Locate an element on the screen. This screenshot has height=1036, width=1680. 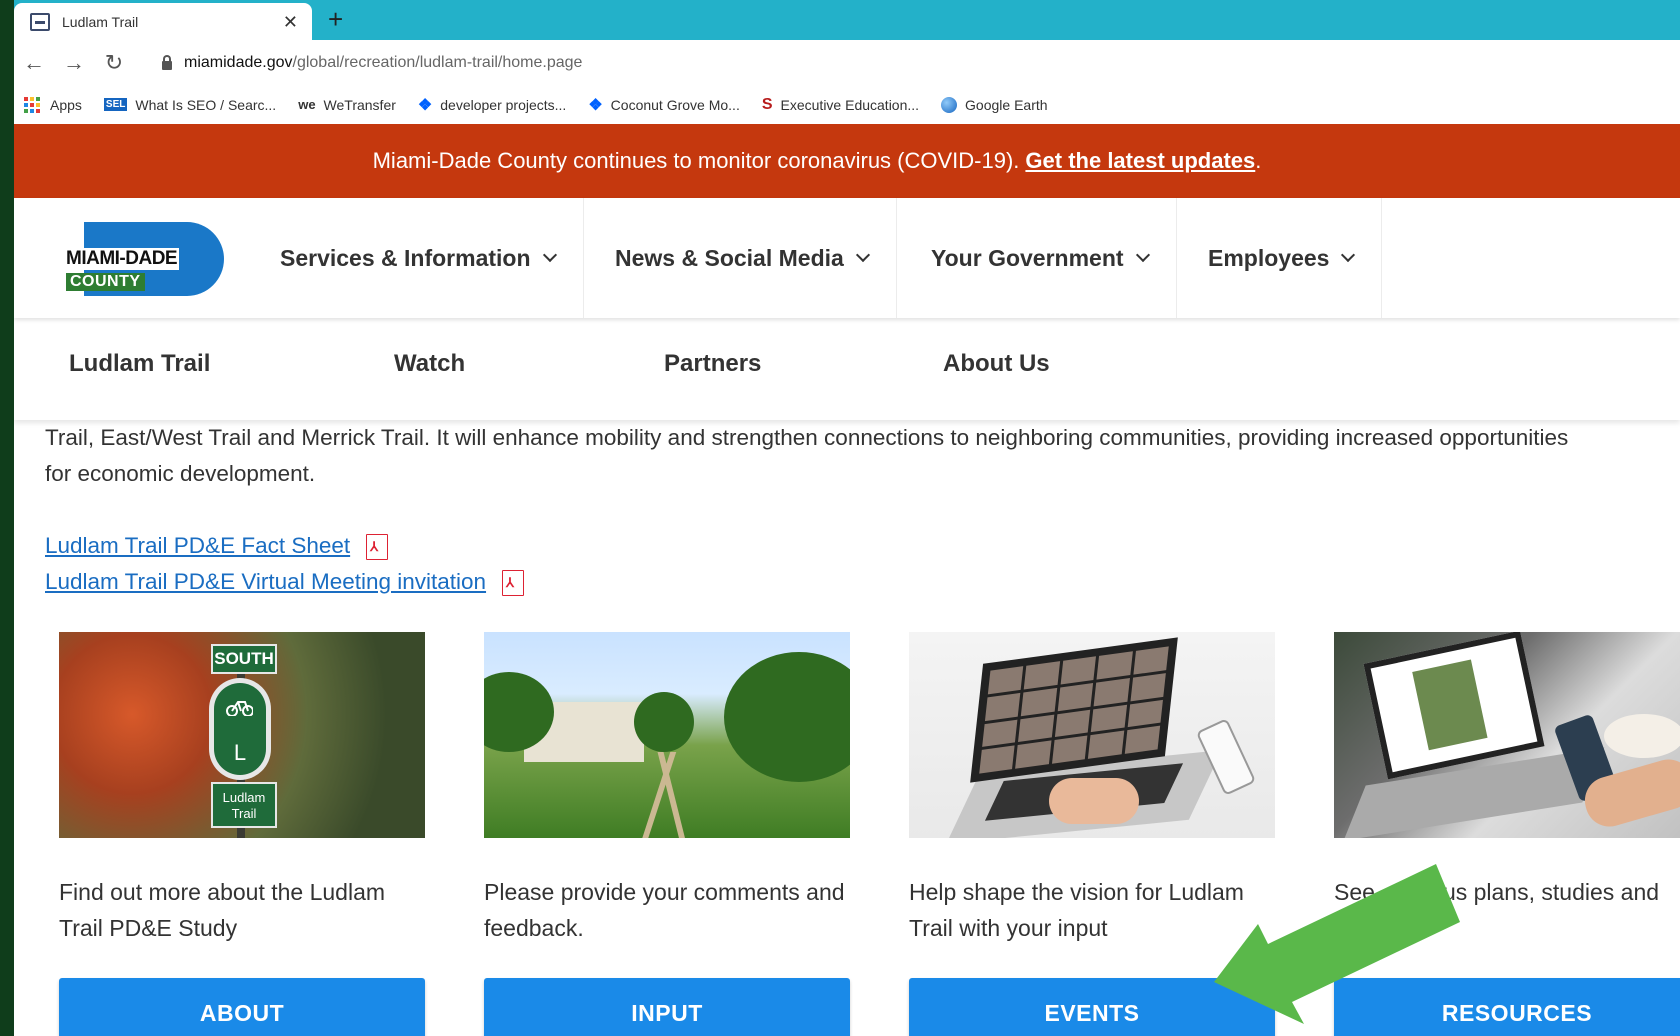
nav-employees: Employees is located at coordinates (1281, 258).